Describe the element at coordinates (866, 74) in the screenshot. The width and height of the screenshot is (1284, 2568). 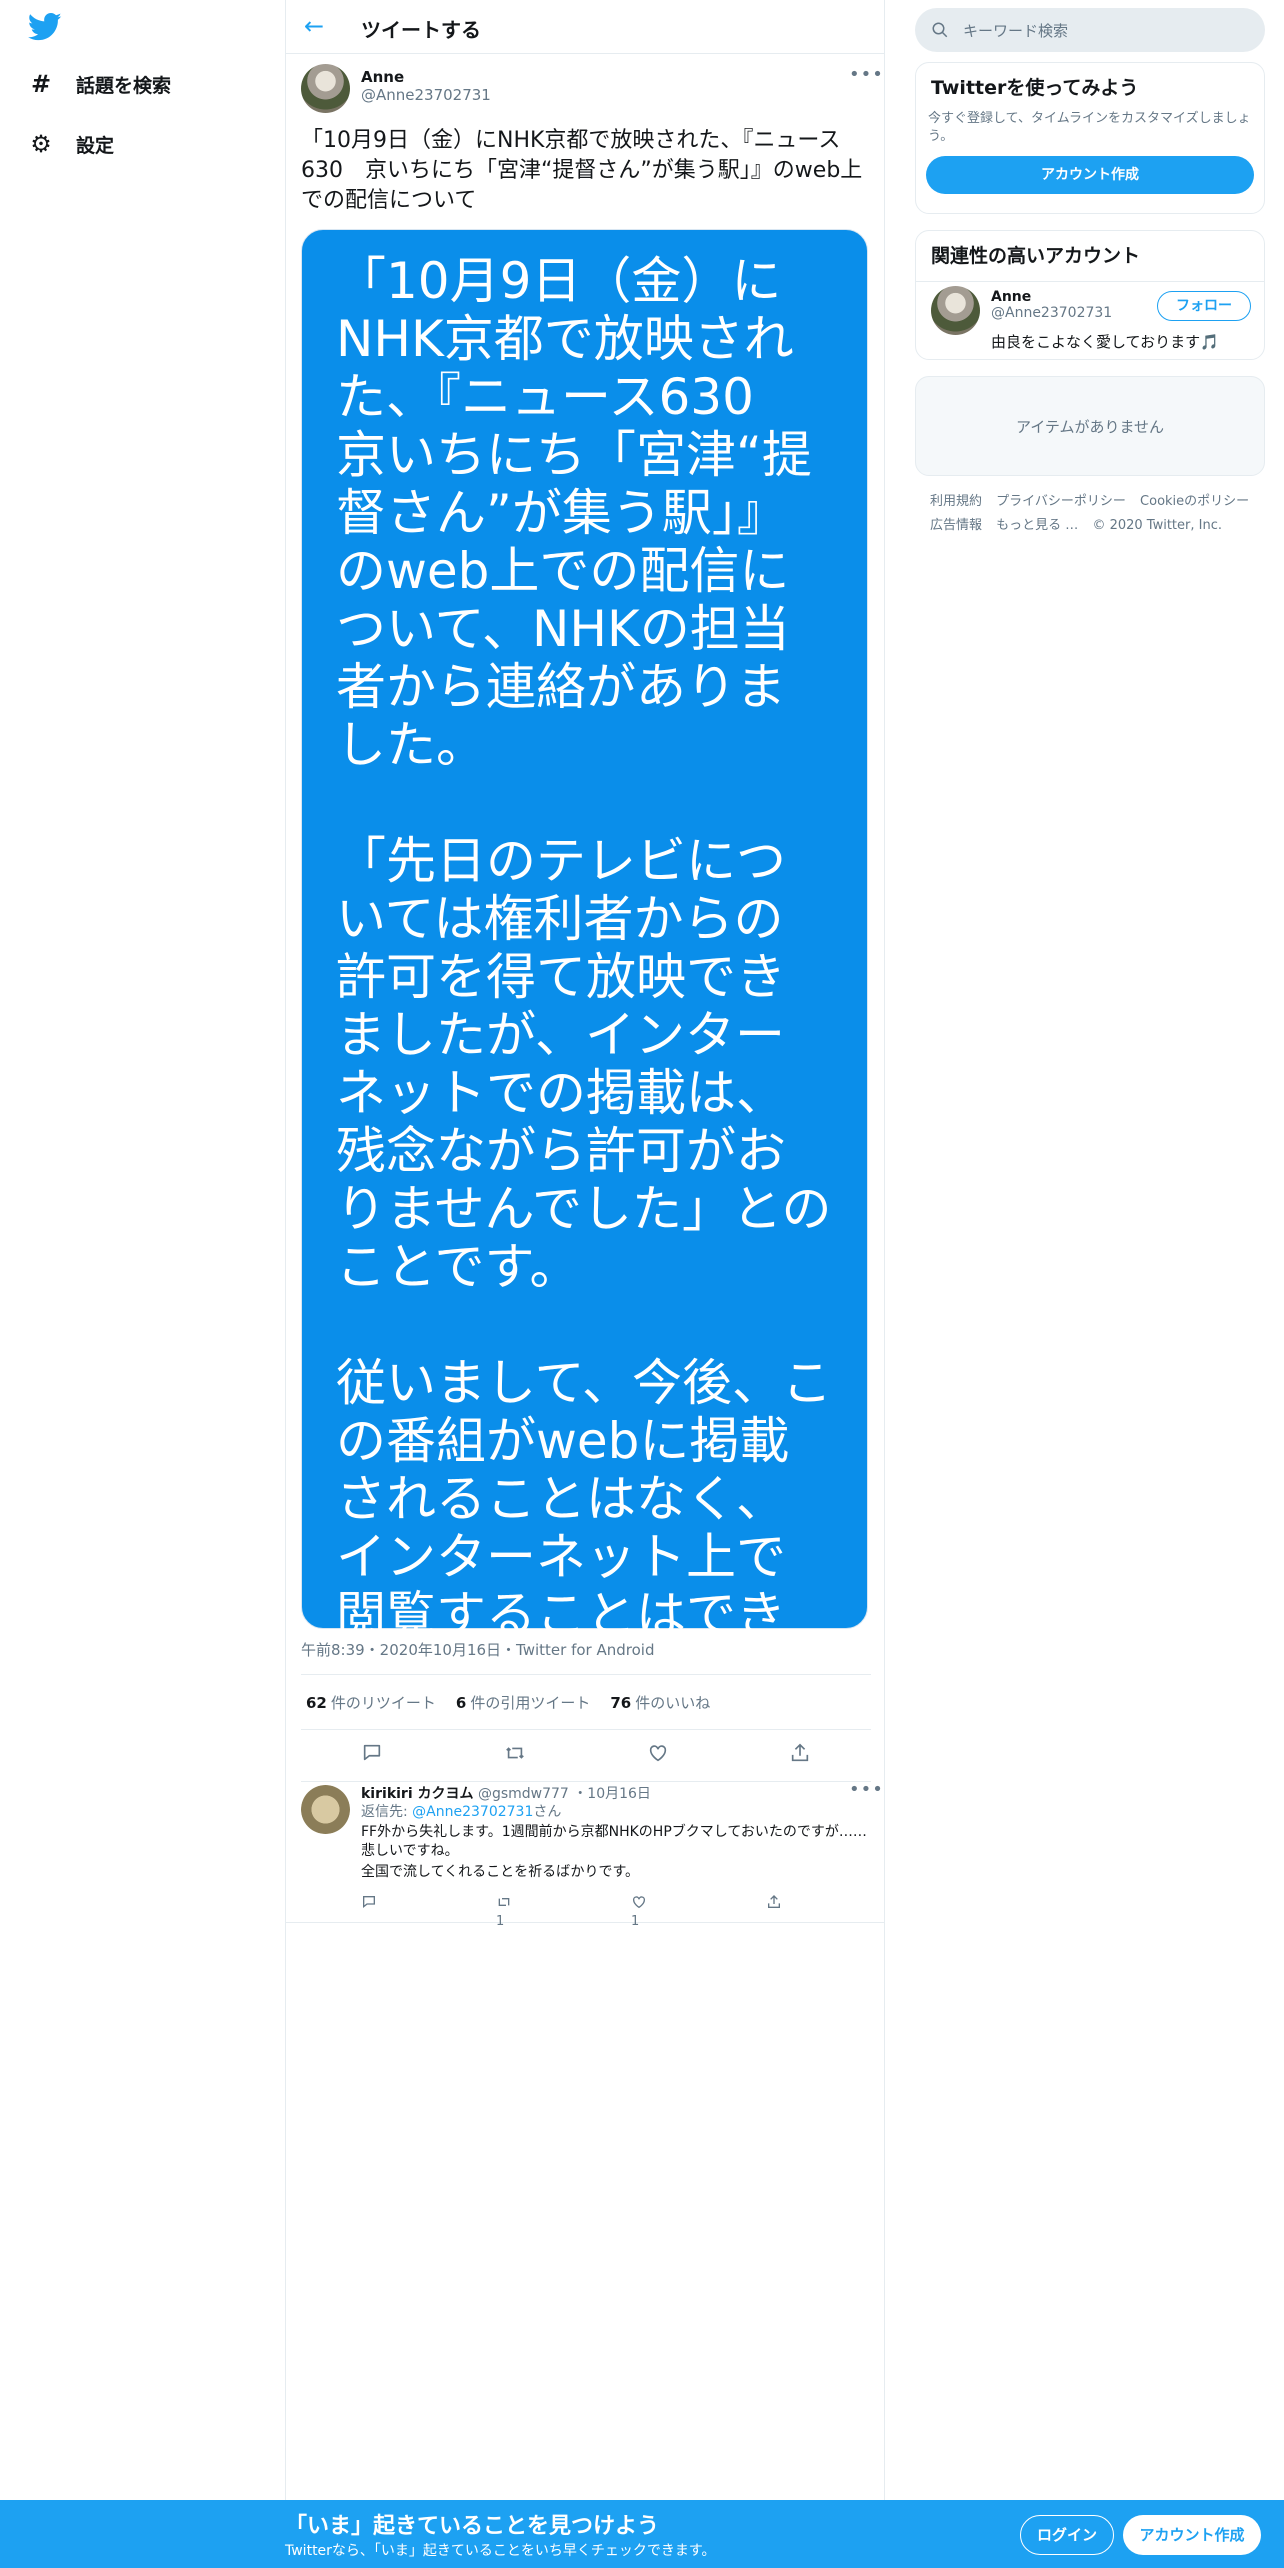
I see `more-icon: •••` at that location.